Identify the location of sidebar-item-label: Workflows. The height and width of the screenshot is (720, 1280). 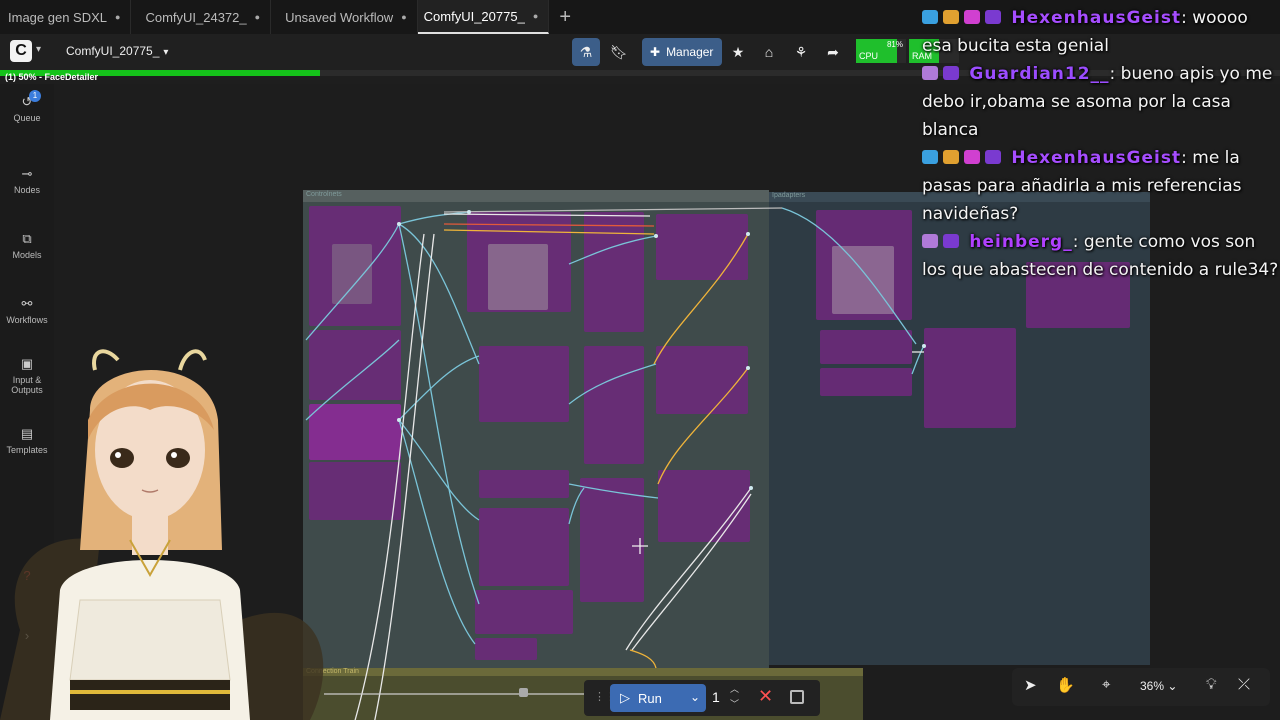
(27, 320).